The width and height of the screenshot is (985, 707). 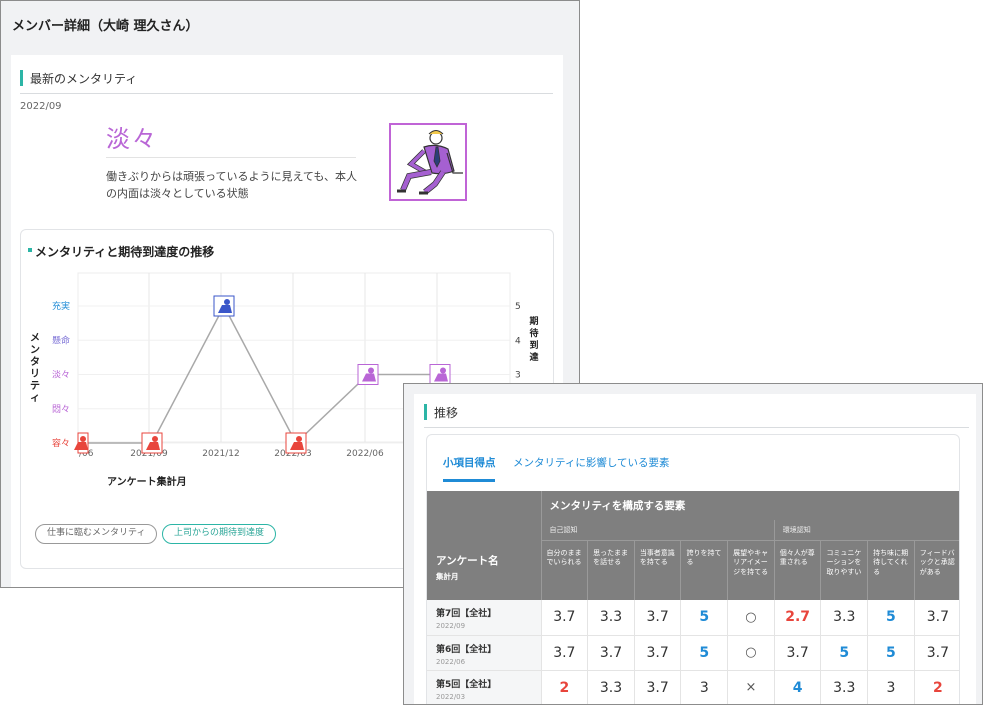 I want to click on mentality-level-label: 容々, so click(x=61, y=443).